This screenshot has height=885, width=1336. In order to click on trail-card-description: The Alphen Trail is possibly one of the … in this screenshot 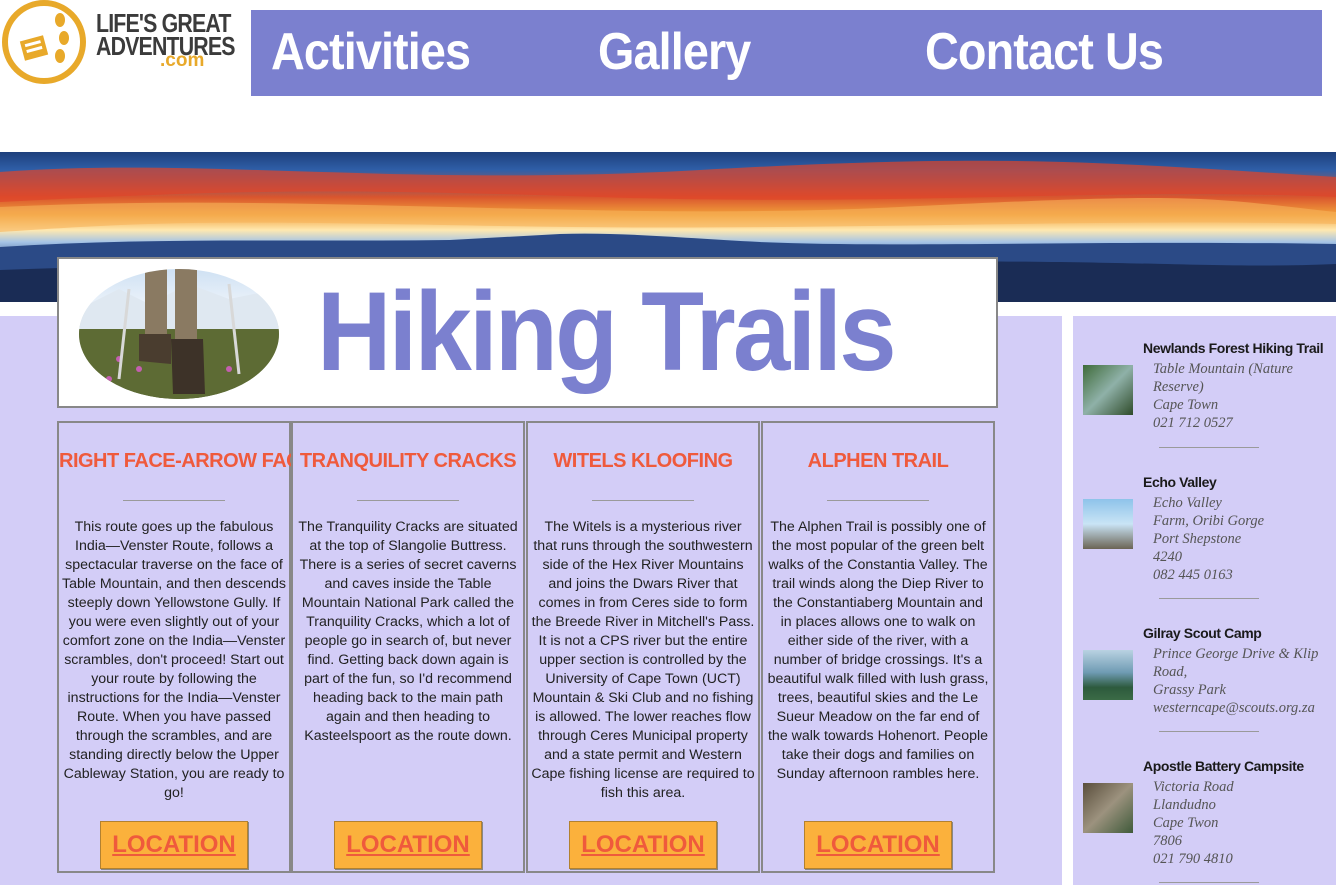, I will do `click(878, 650)`.